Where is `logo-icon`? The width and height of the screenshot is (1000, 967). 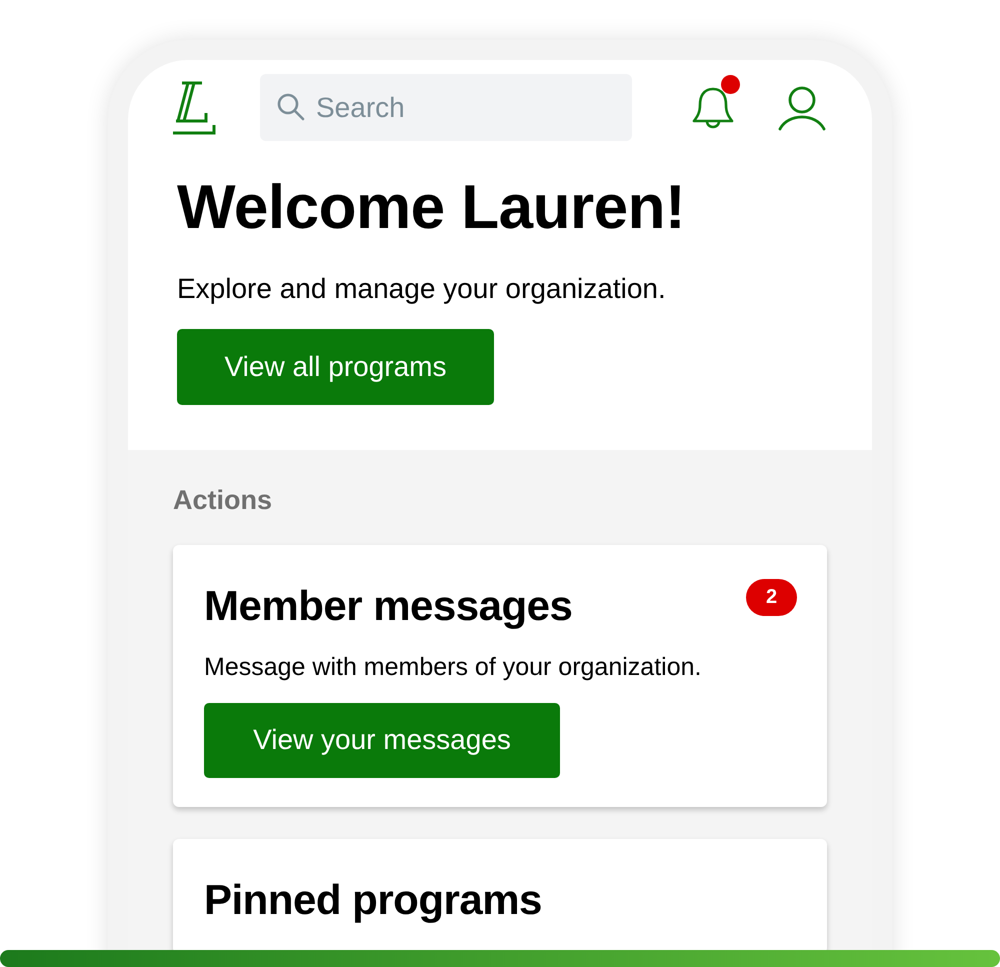
logo-icon is located at coordinates (194, 107).